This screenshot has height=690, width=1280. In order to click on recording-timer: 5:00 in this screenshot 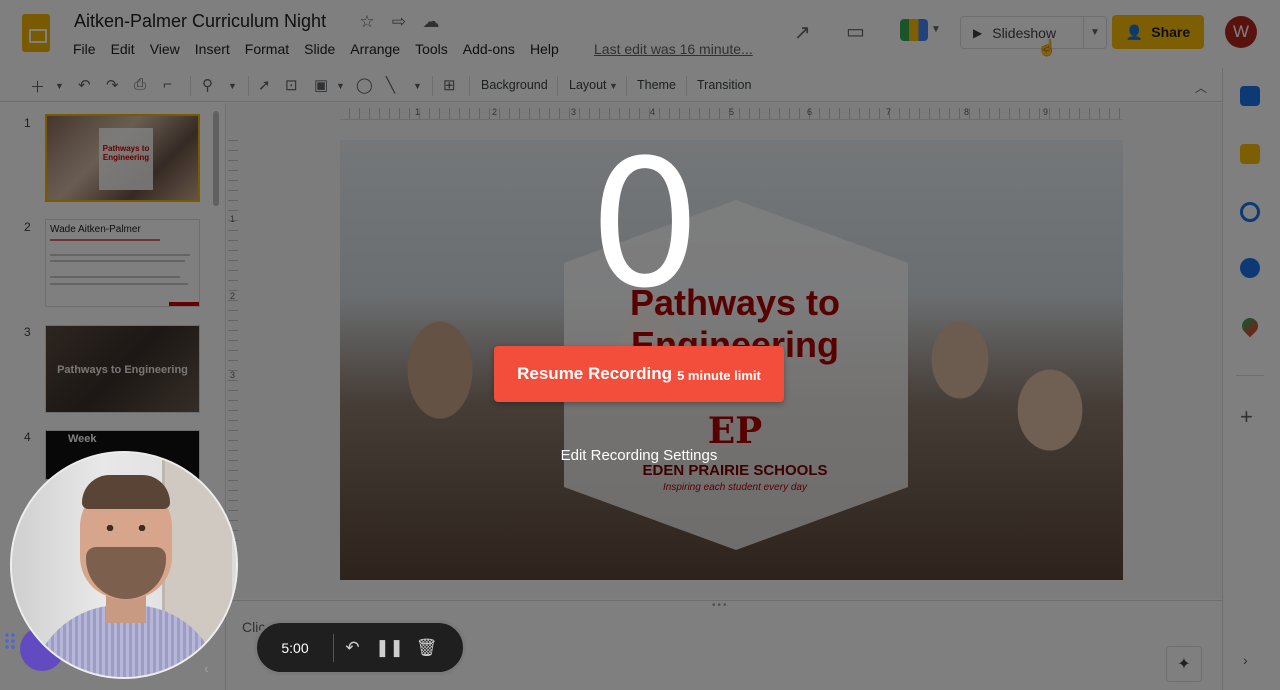, I will do `click(295, 647)`.